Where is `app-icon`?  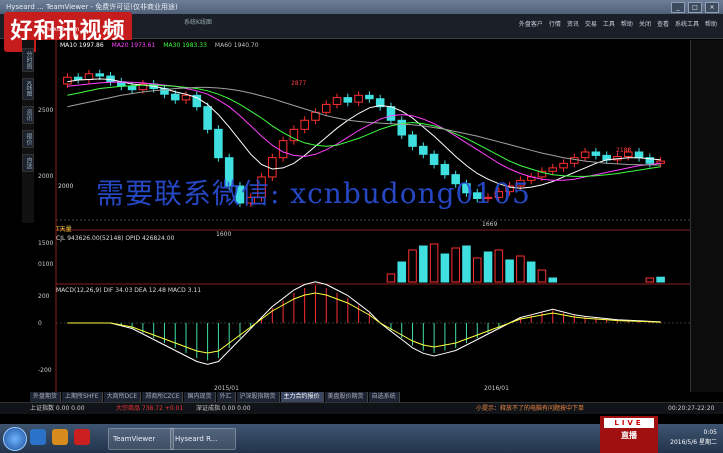
app-icon is located at coordinates (82, 437).